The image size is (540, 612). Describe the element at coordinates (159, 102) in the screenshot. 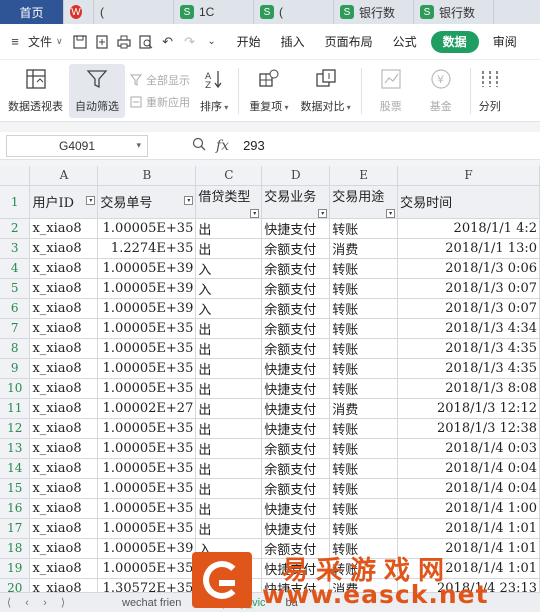

I see `reapply-button: 重新应用` at that location.